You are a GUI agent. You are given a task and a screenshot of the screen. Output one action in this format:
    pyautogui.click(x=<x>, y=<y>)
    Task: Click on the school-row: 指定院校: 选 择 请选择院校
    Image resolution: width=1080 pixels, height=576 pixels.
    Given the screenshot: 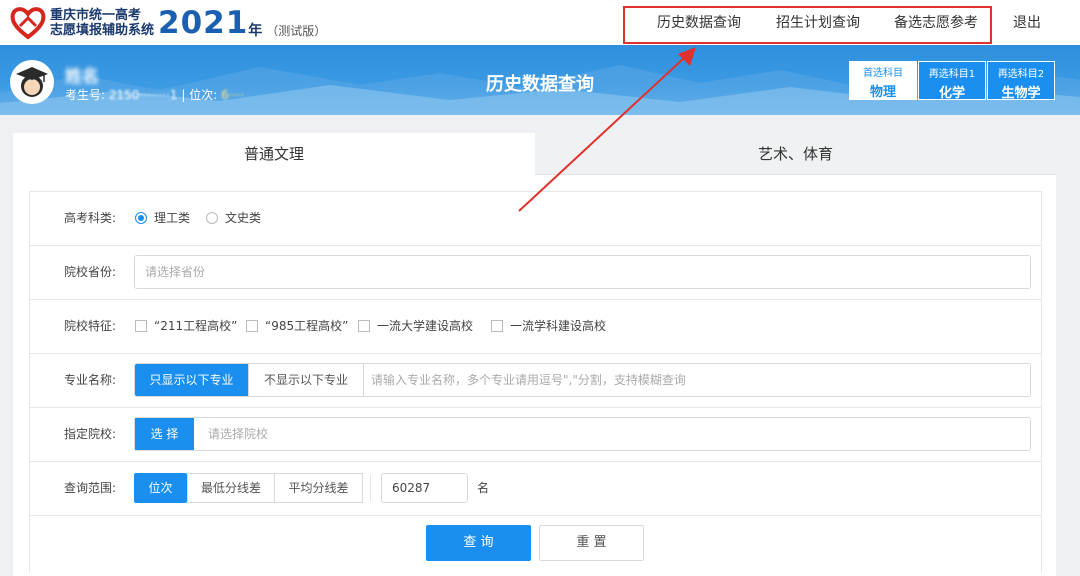 What is the action you would take?
    pyautogui.click(x=535, y=435)
    